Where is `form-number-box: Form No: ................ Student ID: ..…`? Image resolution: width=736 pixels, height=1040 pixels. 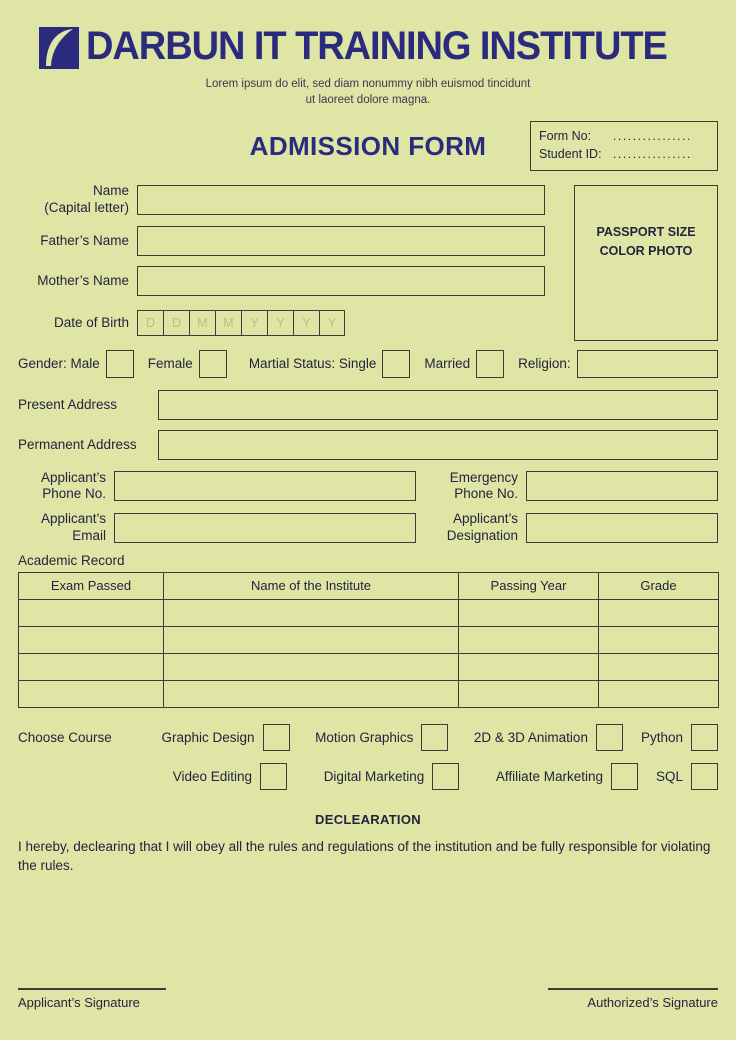 form-number-box: Form No: ................ Student ID: ..… is located at coordinates (624, 146).